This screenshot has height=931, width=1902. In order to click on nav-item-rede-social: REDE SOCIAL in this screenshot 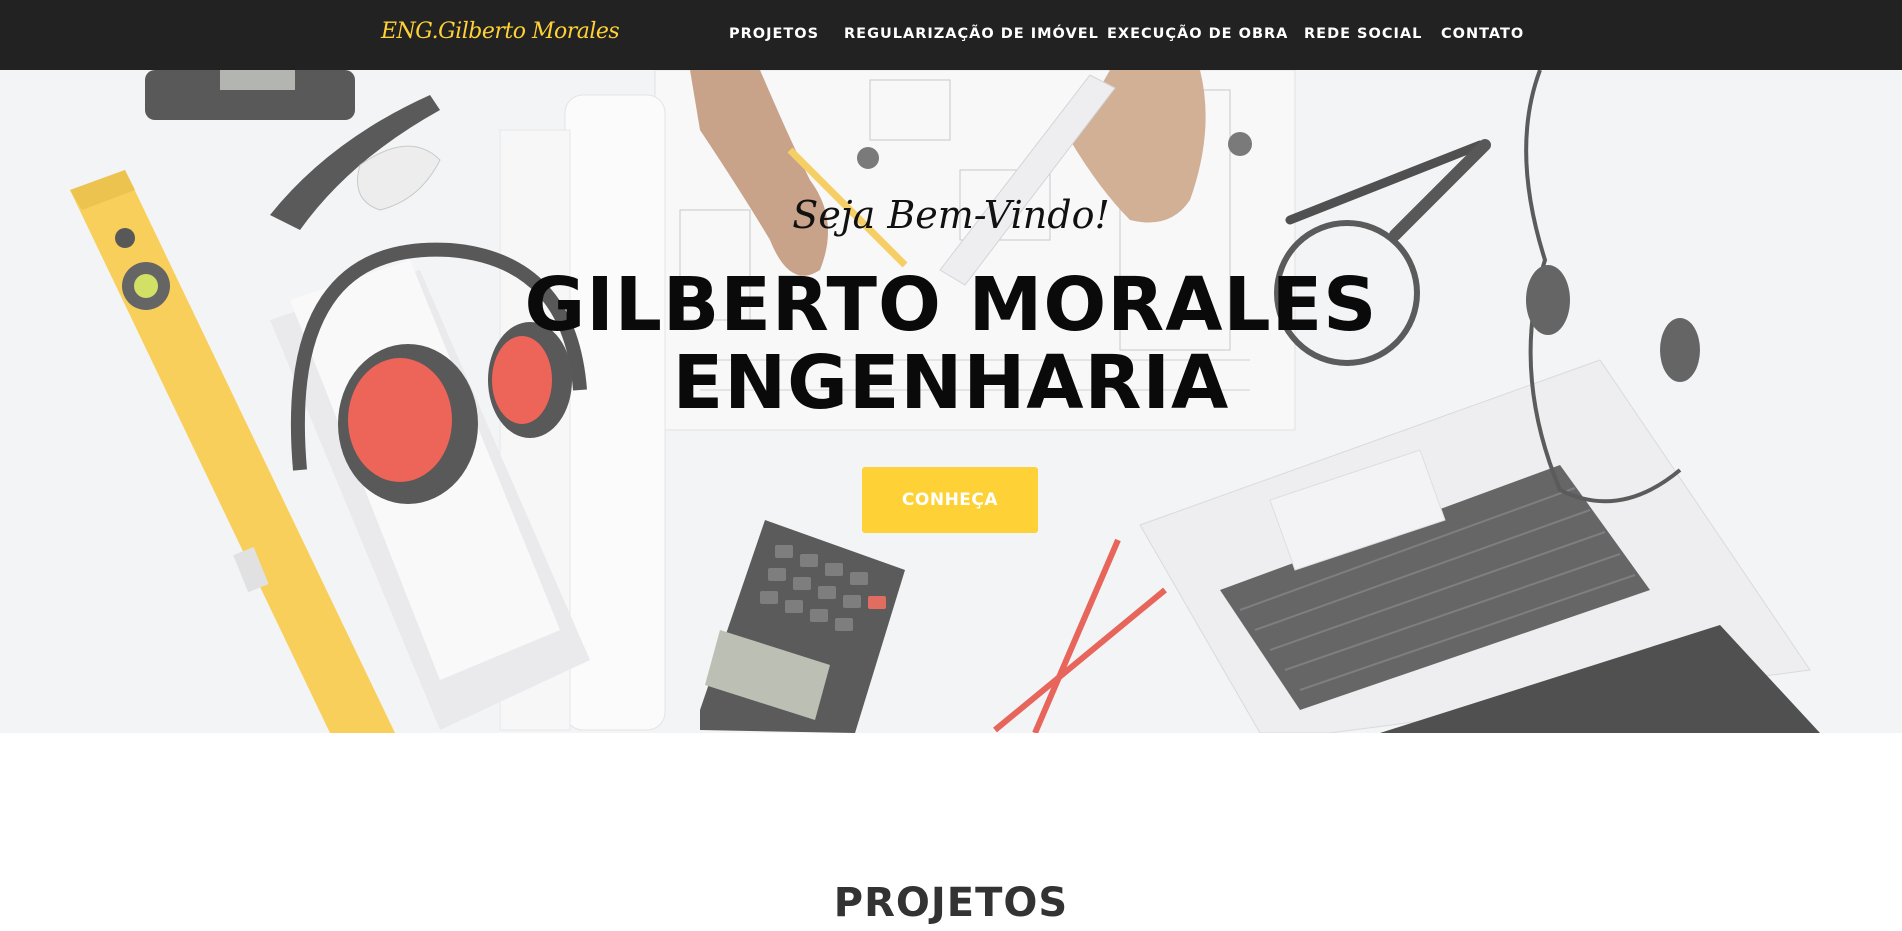, I will do `click(1363, 34)`.